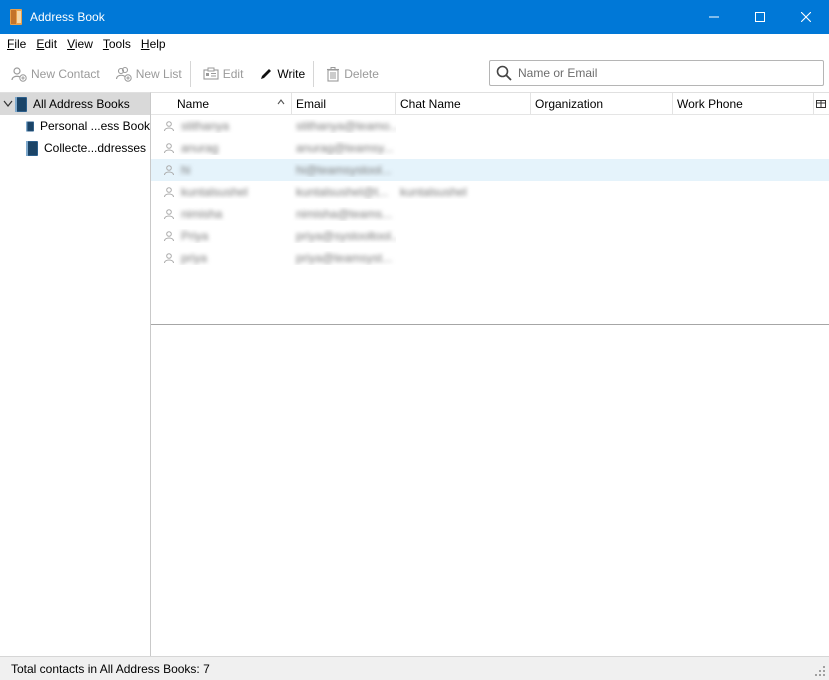  Describe the element at coordinates (123, 74) in the screenshot. I see `new-list-icon` at that location.